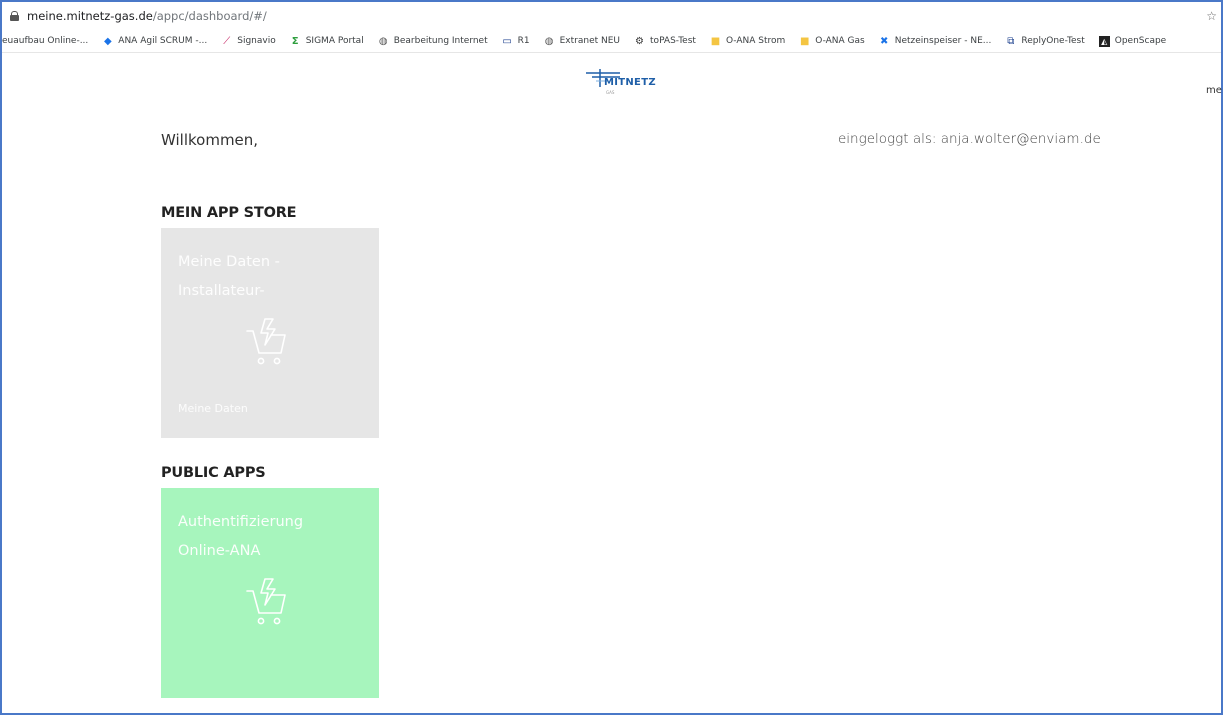 This screenshot has width=1227, height=719. Describe the element at coordinates (1211, 16) in the screenshot. I see `bookmark-star-icon: ☆` at that location.